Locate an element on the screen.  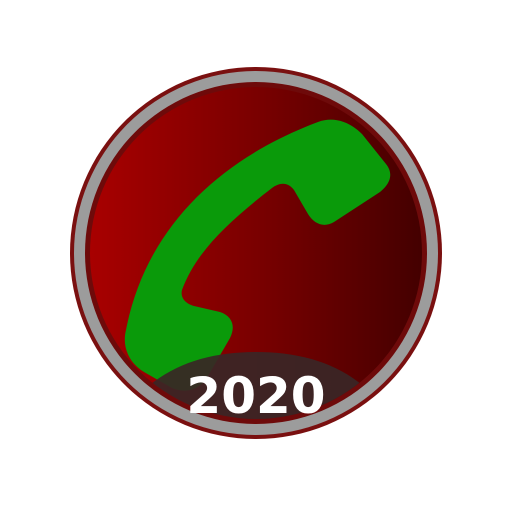
year-label: 2020 is located at coordinates (255, 396).